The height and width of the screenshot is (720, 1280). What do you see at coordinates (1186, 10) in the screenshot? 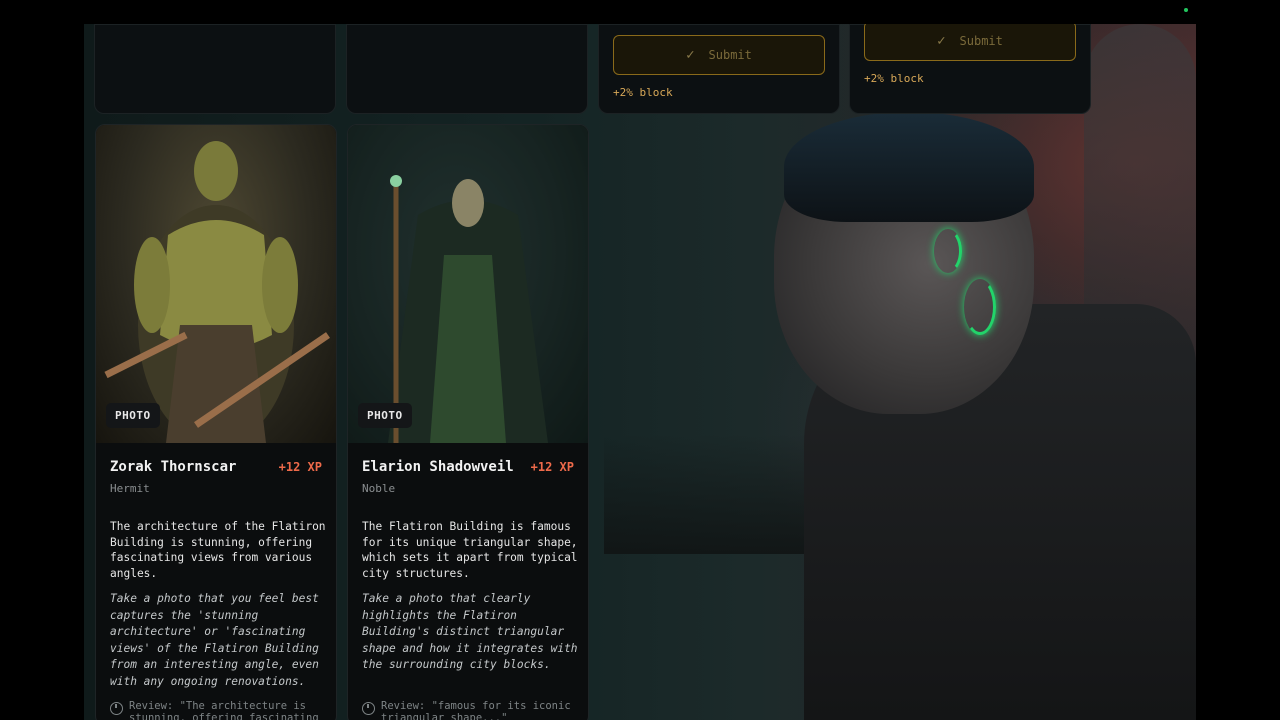
I see `status-dot` at bounding box center [1186, 10].